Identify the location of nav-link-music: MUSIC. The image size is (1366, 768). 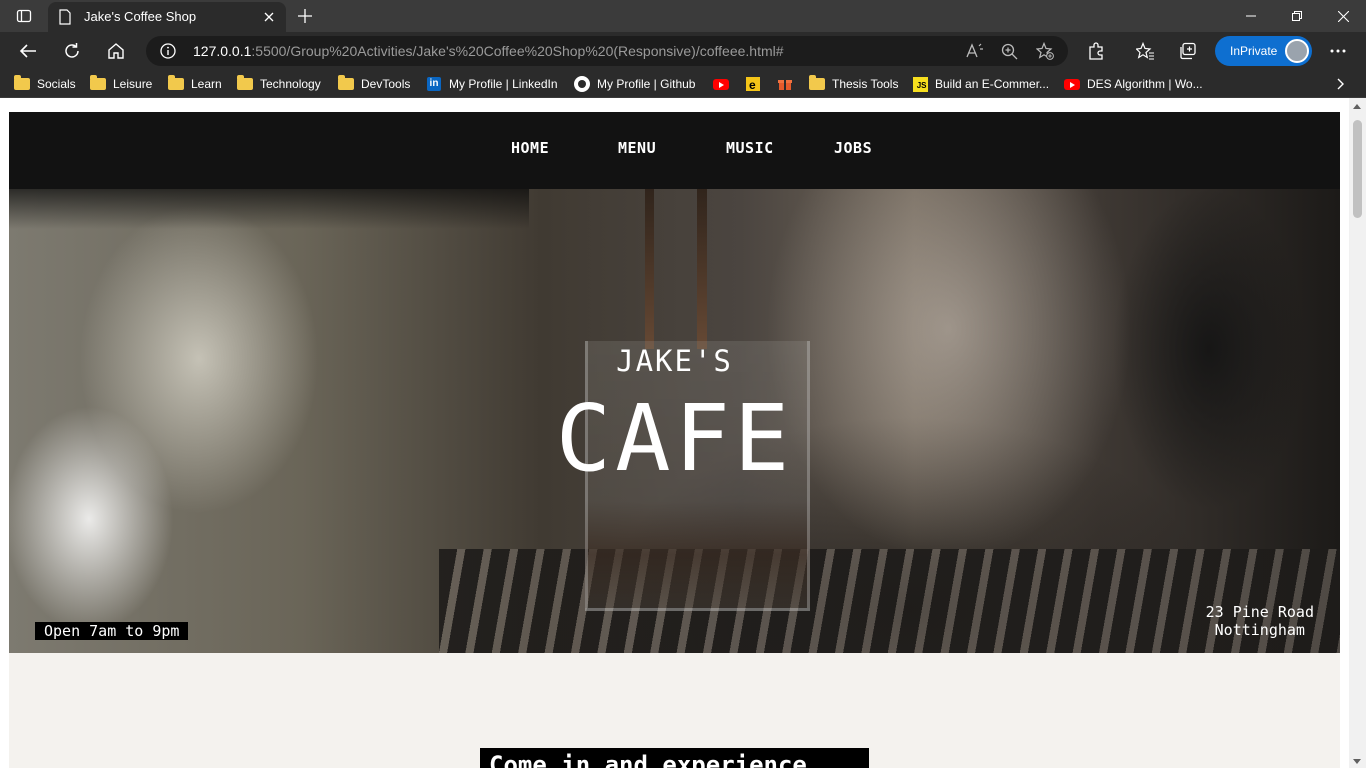
(750, 148).